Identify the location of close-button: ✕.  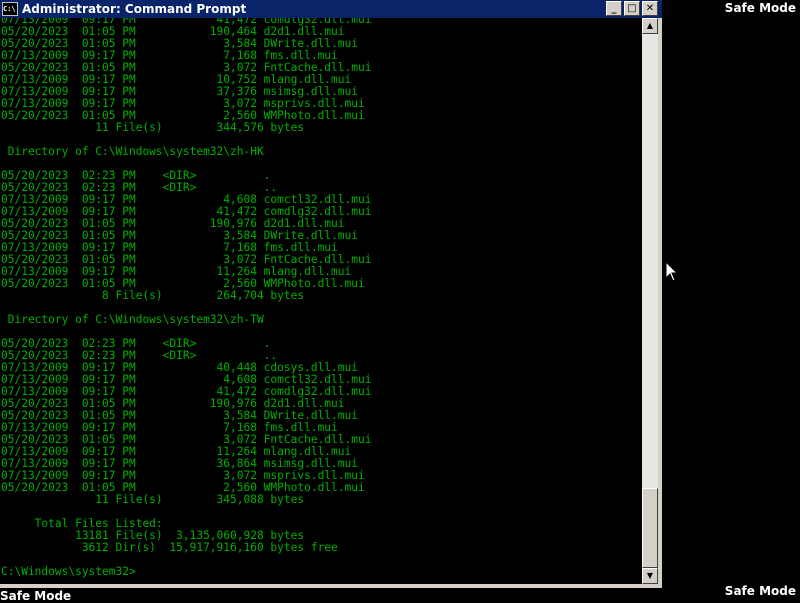
(650, 8).